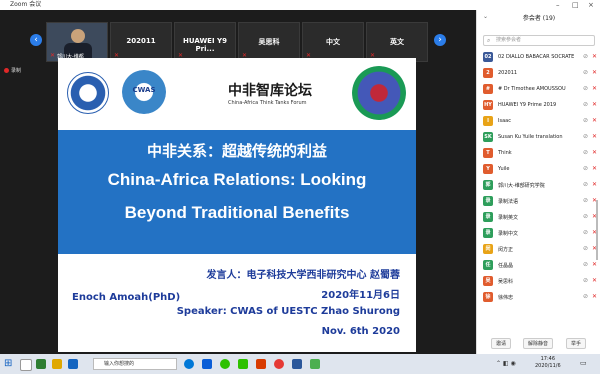 The height and width of the screenshot is (374, 600). I want to click on participants-header: ⌄ 参会者 (19), so click(538, 17).